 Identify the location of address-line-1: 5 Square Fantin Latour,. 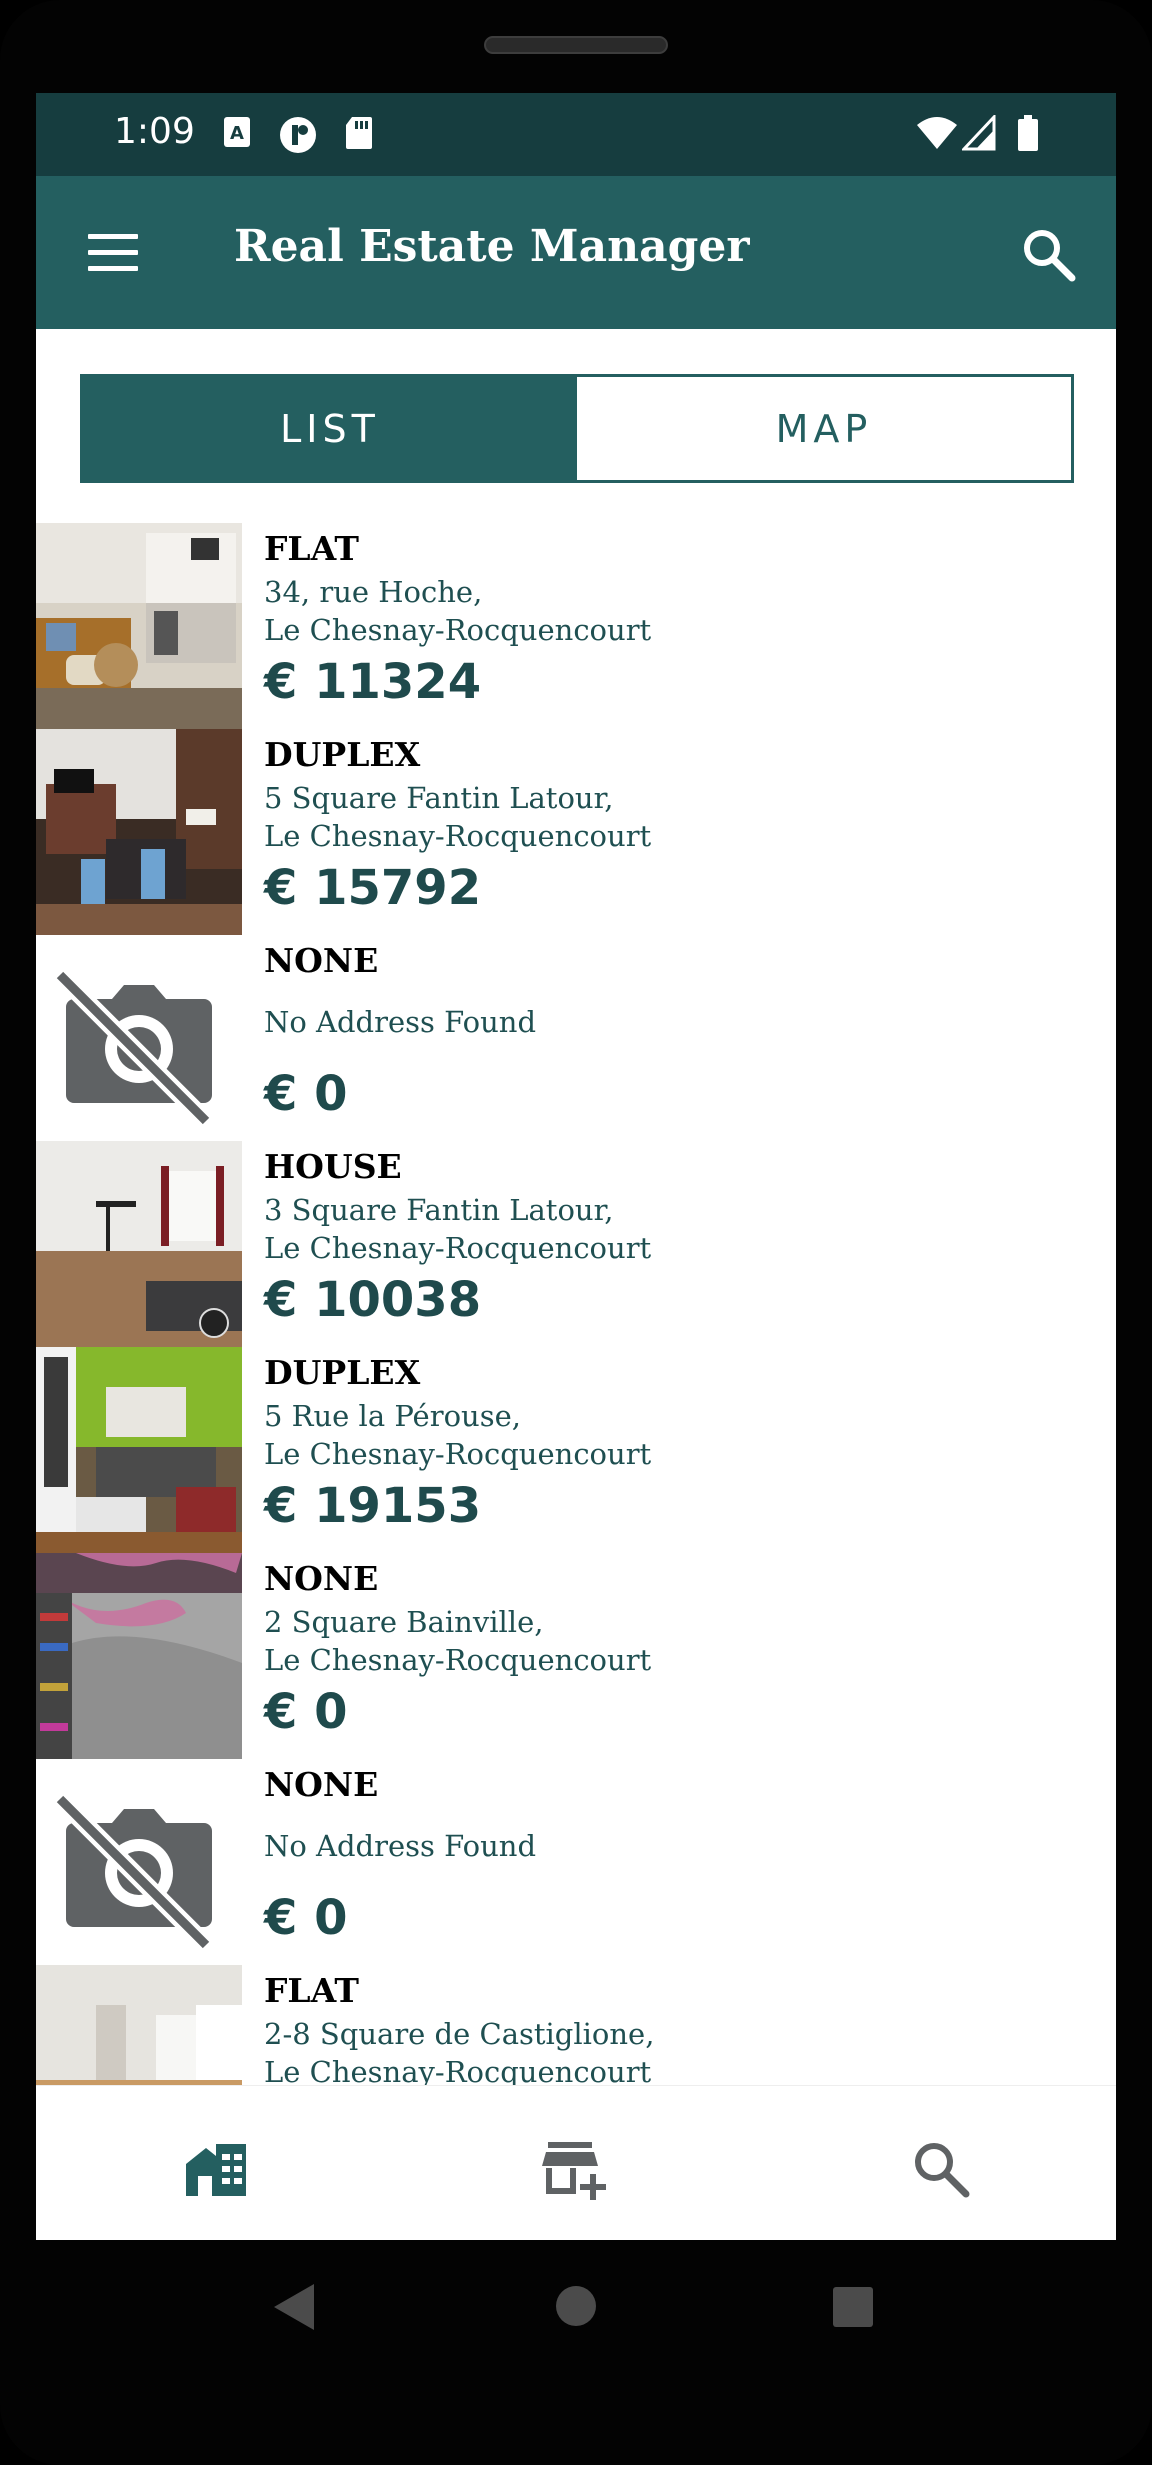
(439, 798).